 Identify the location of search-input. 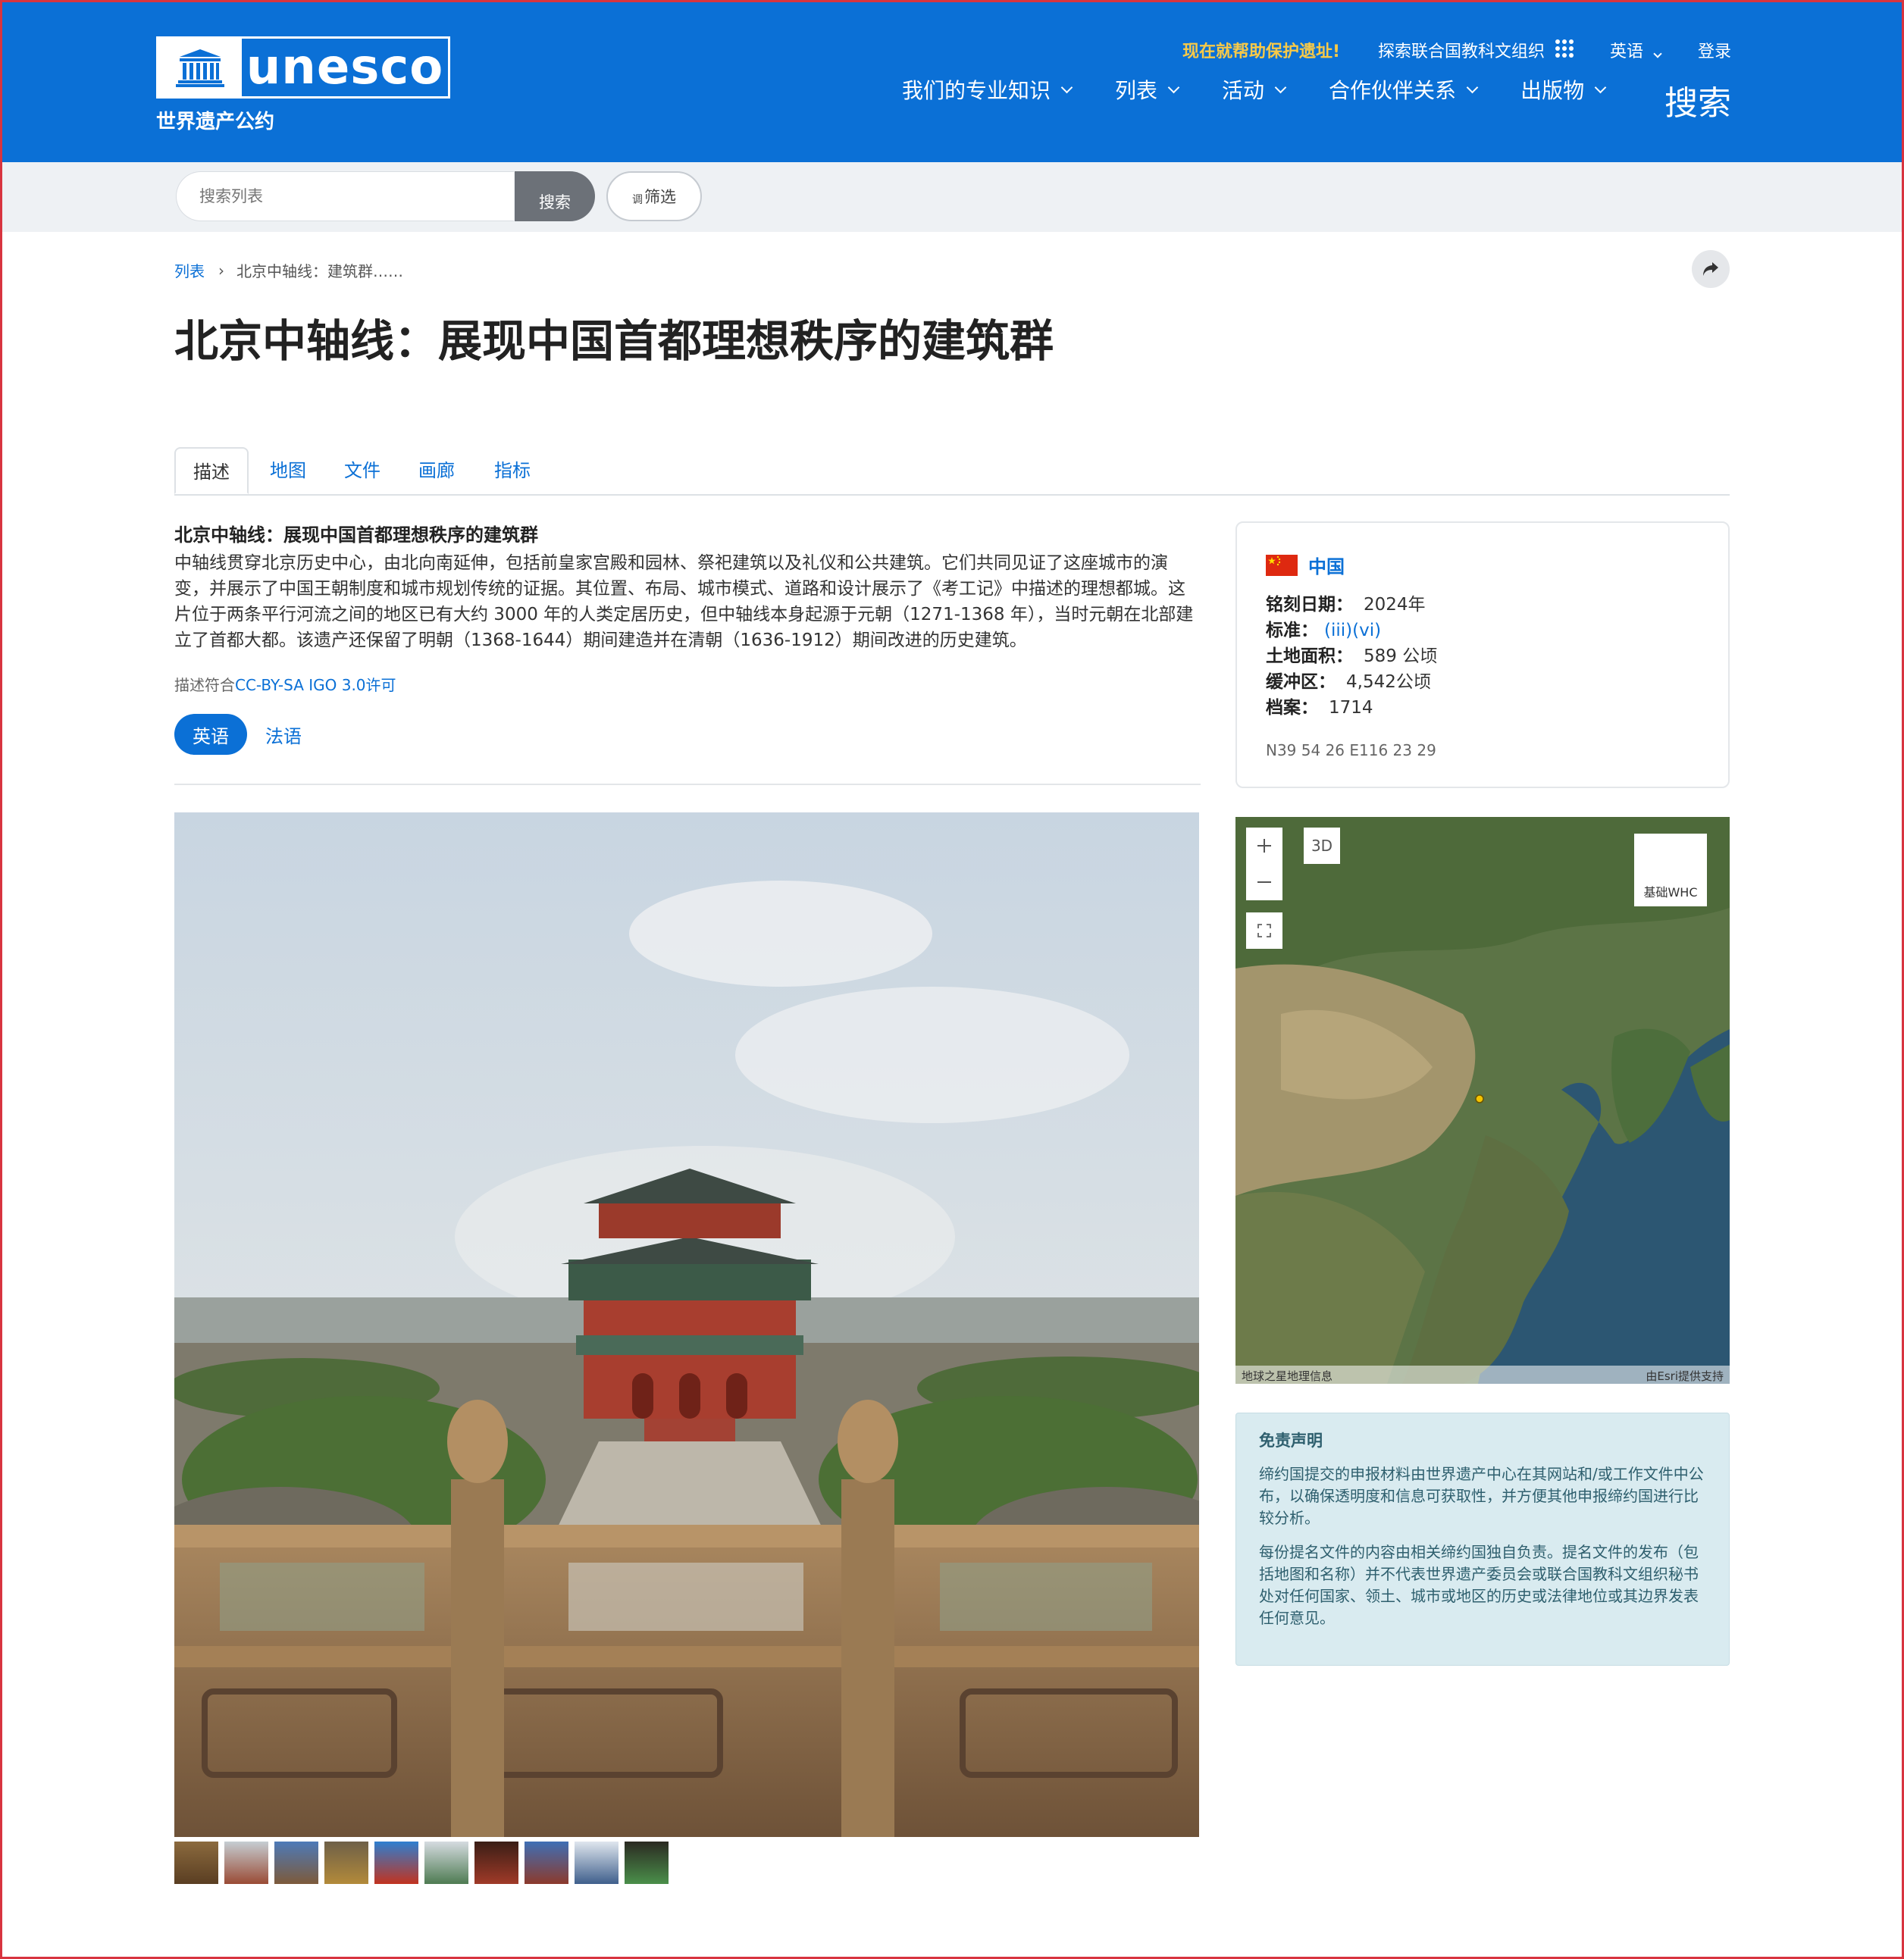
(345, 196).